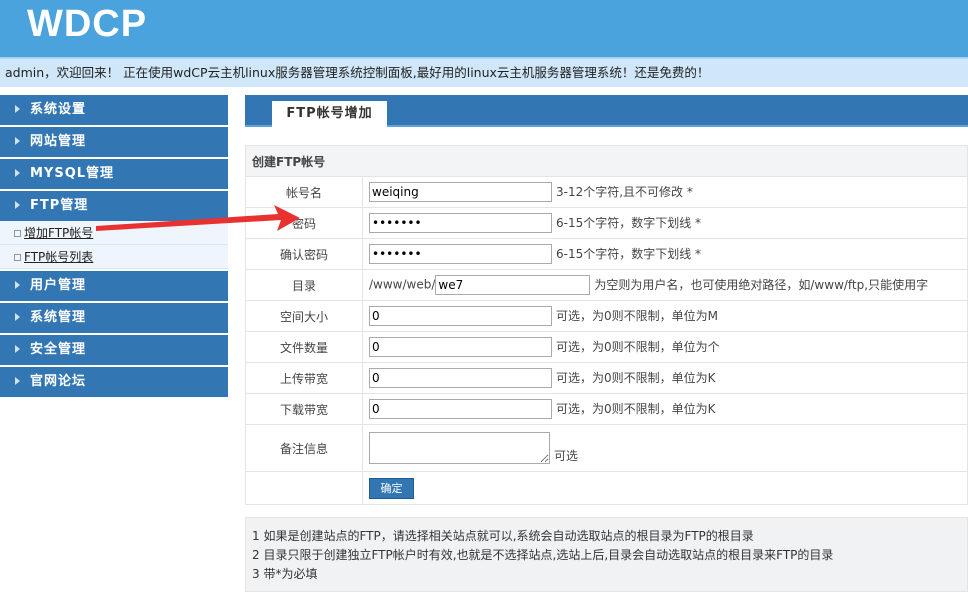 The image size is (968, 592). What do you see at coordinates (460, 378) in the screenshot?
I see `upload-bandwidth-input` at bounding box center [460, 378].